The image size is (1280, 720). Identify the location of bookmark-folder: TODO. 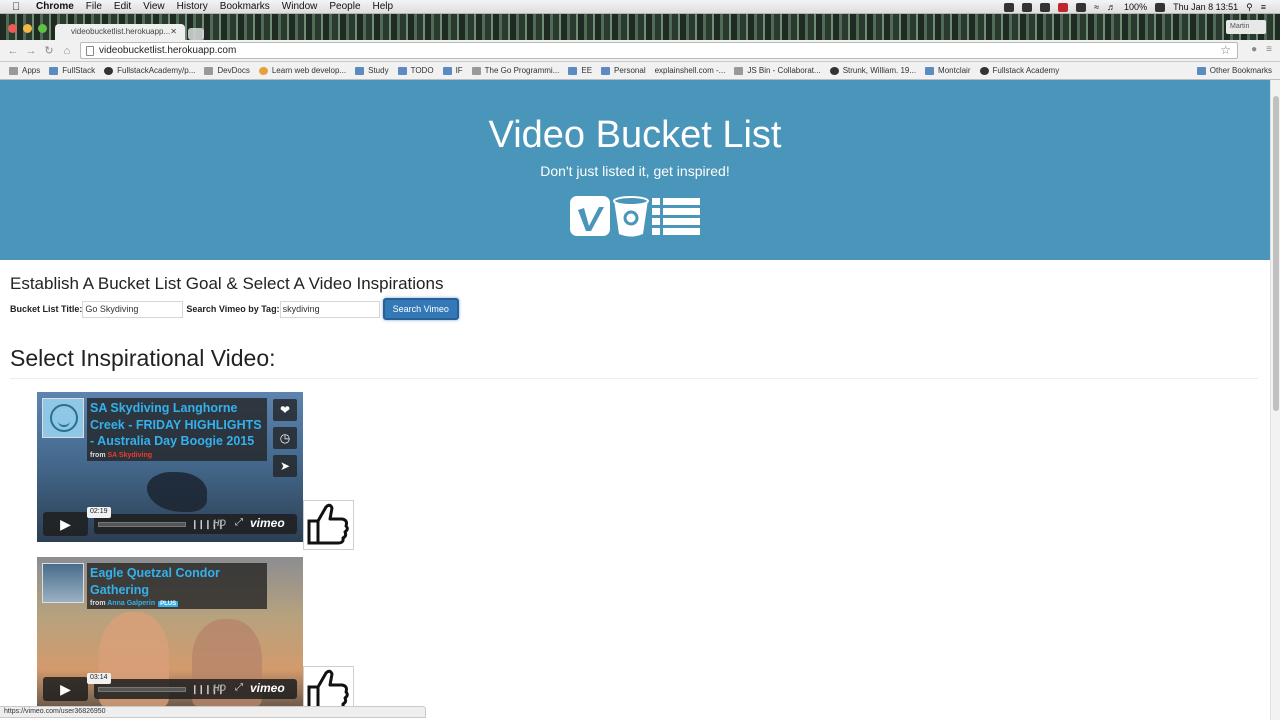
(415, 70).